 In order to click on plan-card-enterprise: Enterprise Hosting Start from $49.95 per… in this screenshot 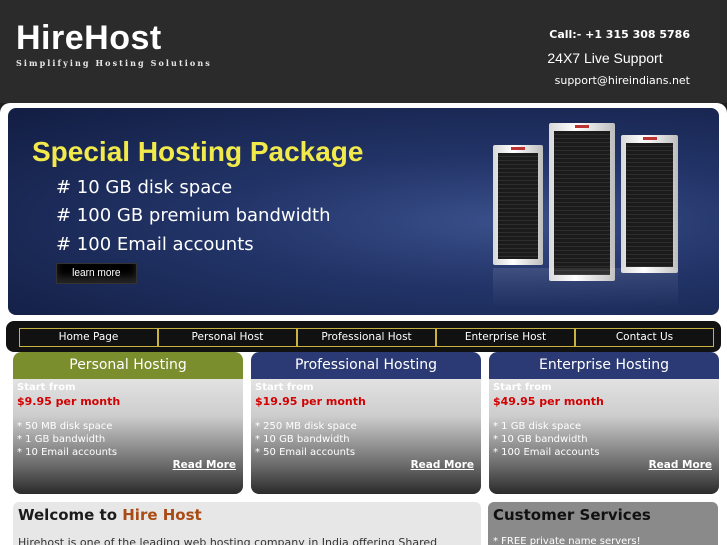, I will do `click(604, 423)`.